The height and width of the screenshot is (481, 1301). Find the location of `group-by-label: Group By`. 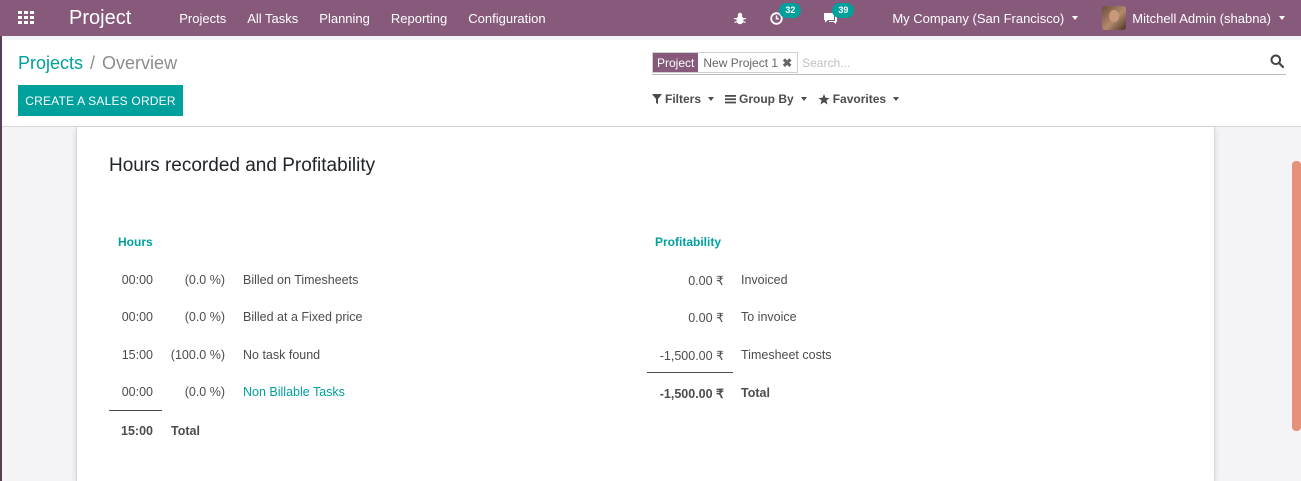

group-by-label: Group By is located at coordinates (766, 99).